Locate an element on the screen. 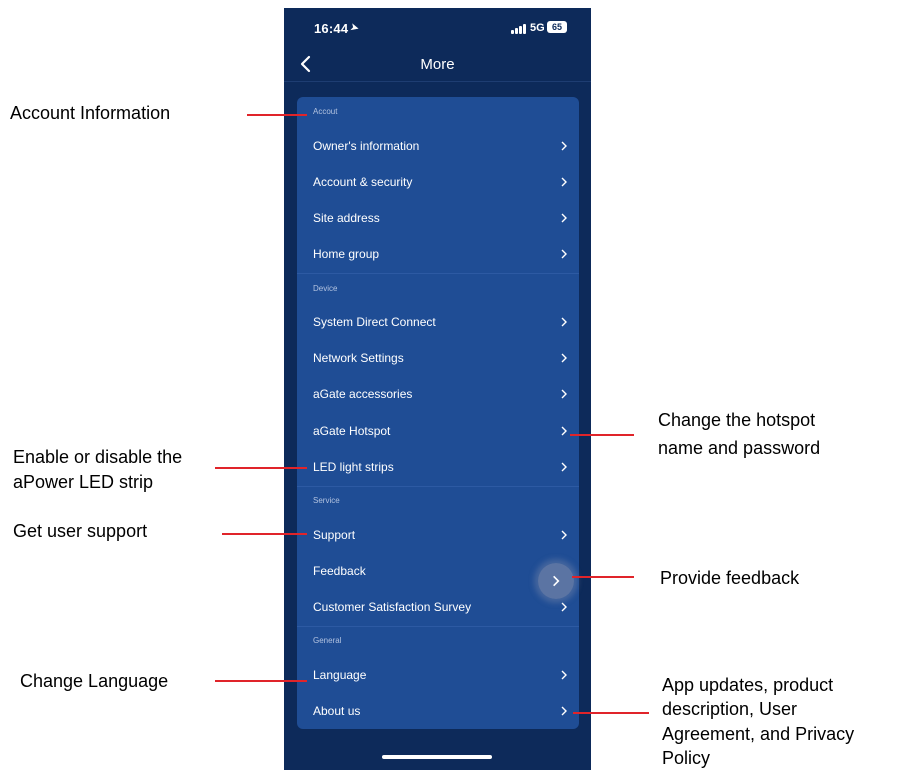 This screenshot has width=906, height=770. menu-item-label: Language is located at coordinates (340, 675).